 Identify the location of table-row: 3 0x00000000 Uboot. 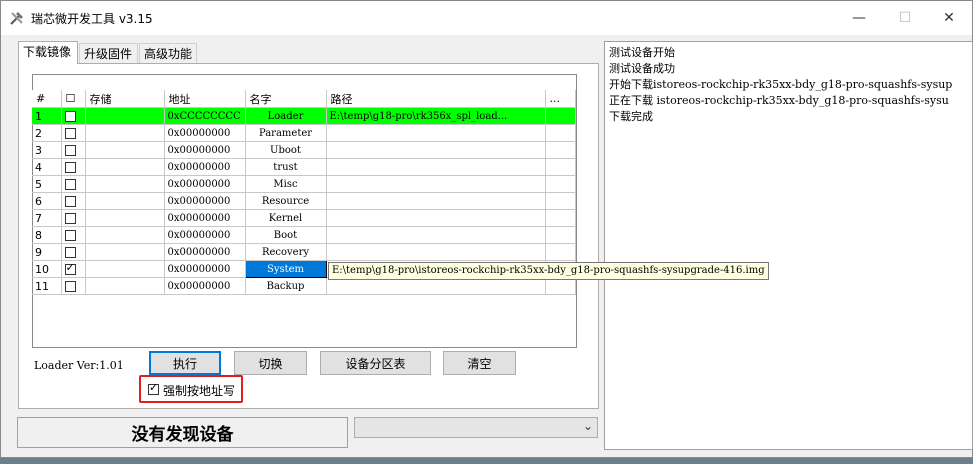
(304, 150).